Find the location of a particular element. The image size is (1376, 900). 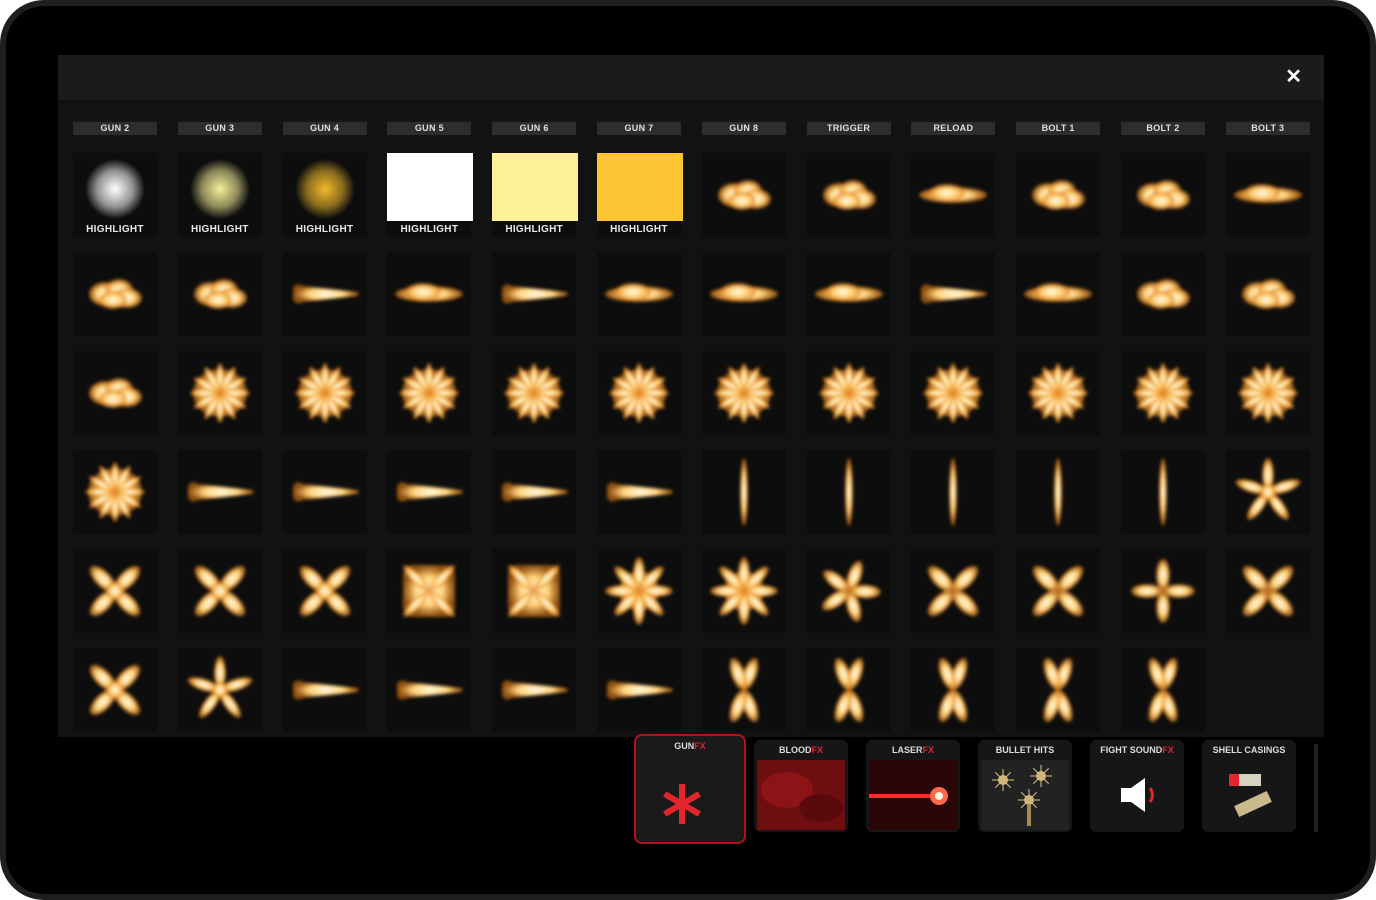

category-gun: GUNFX is located at coordinates (690, 789).